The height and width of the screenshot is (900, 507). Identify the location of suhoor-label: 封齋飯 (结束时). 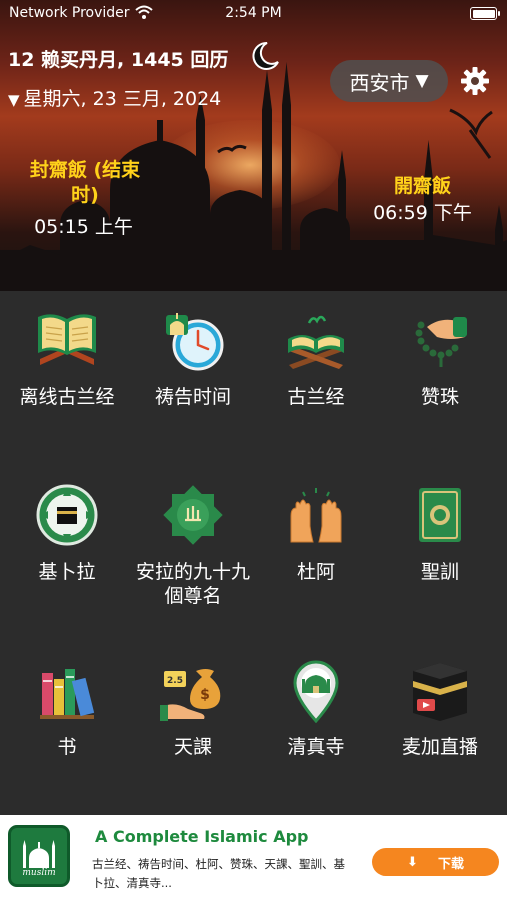
(85, 182).